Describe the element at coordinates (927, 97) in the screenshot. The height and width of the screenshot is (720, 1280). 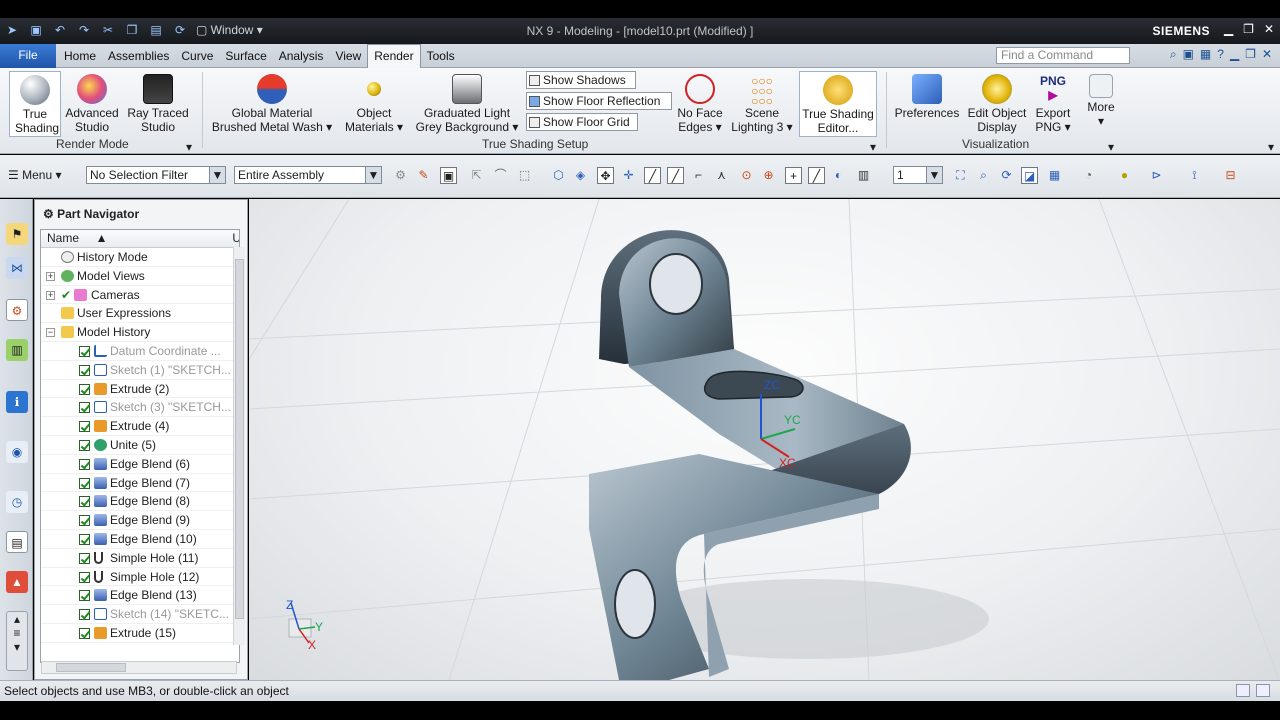
I see `preferences-button: Preferences` at that location.